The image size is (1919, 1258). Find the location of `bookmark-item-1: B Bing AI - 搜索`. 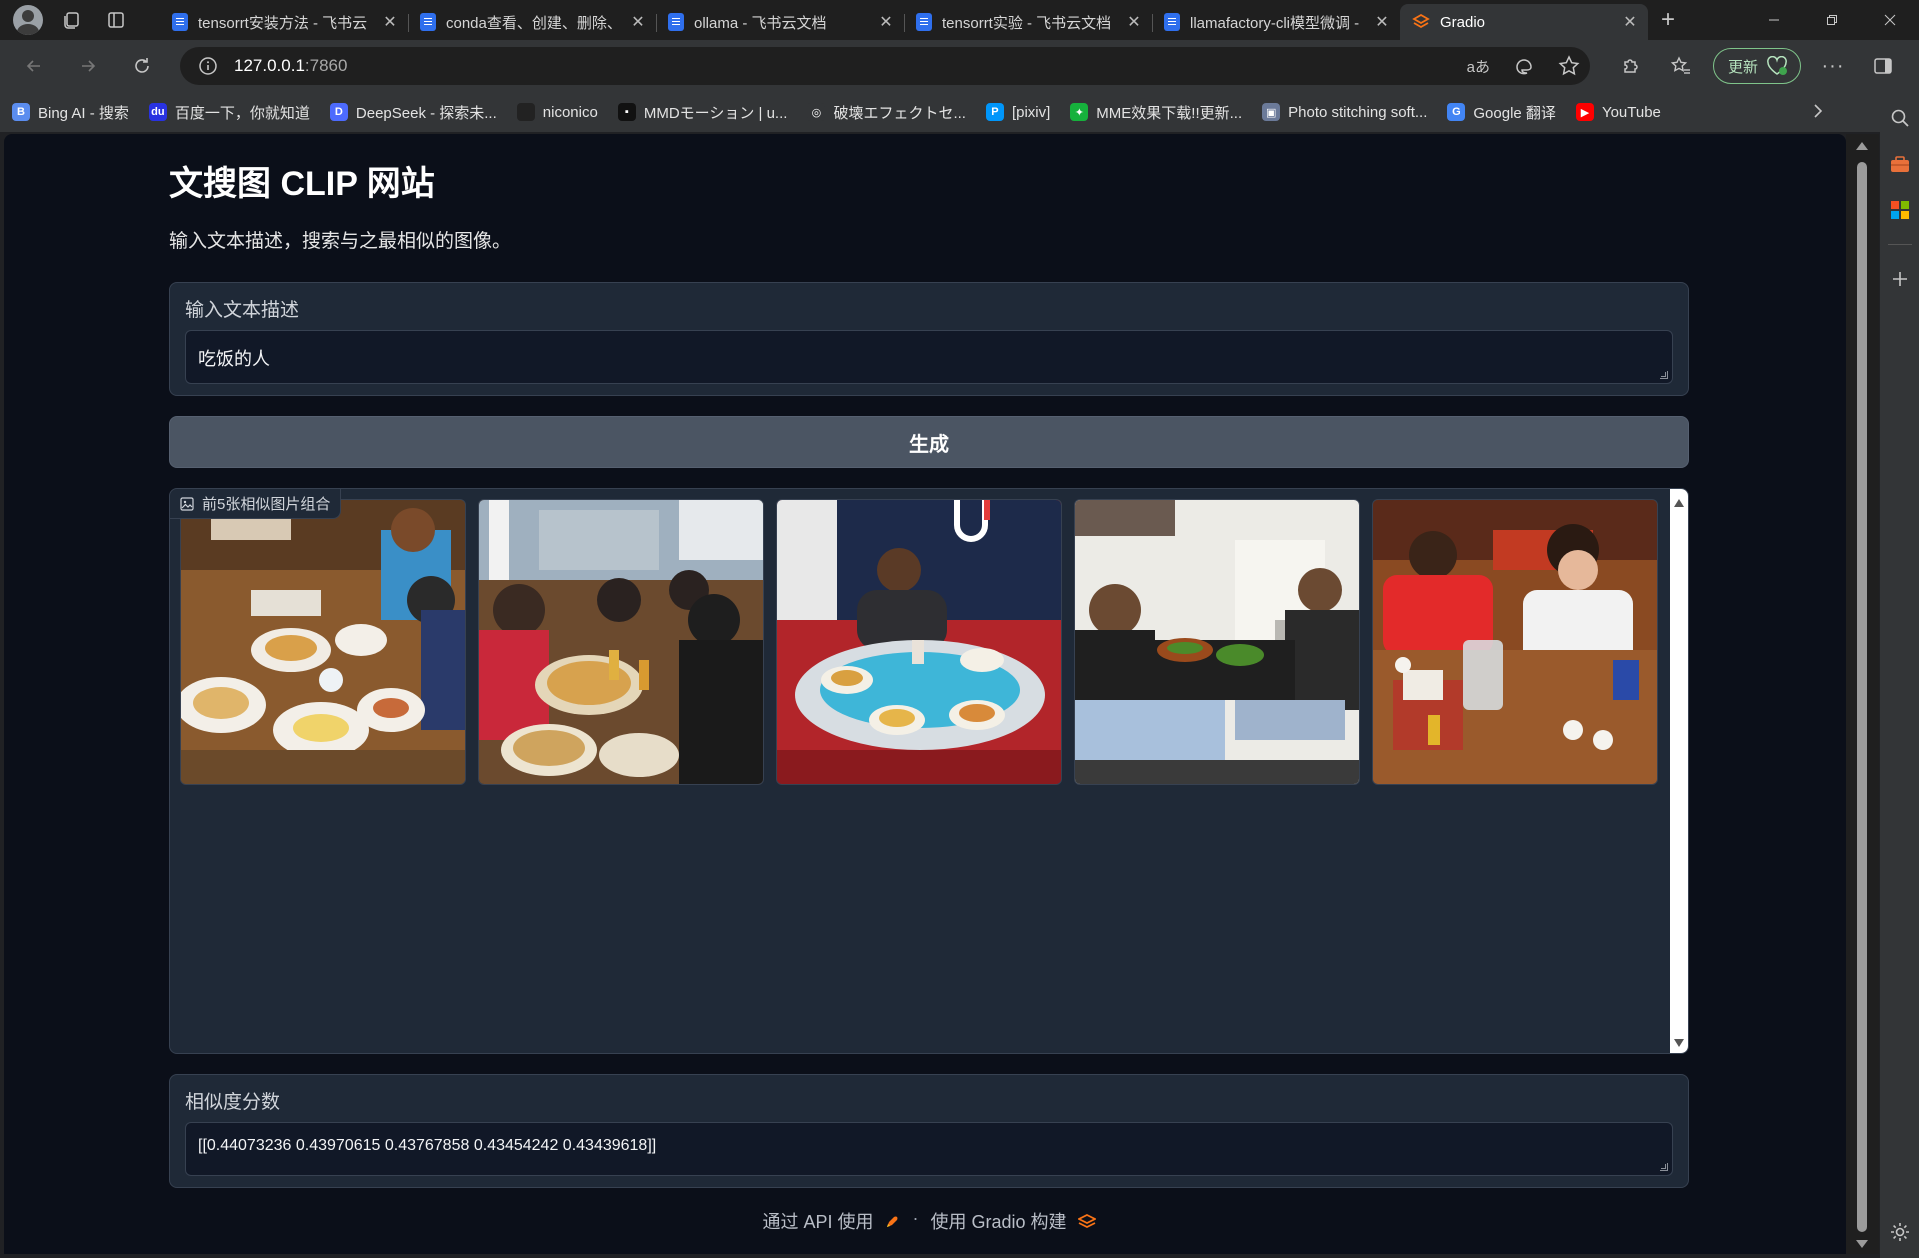

bookmark-item-1: B Bing AI - 搜索 is located at coordinates (70, 112).